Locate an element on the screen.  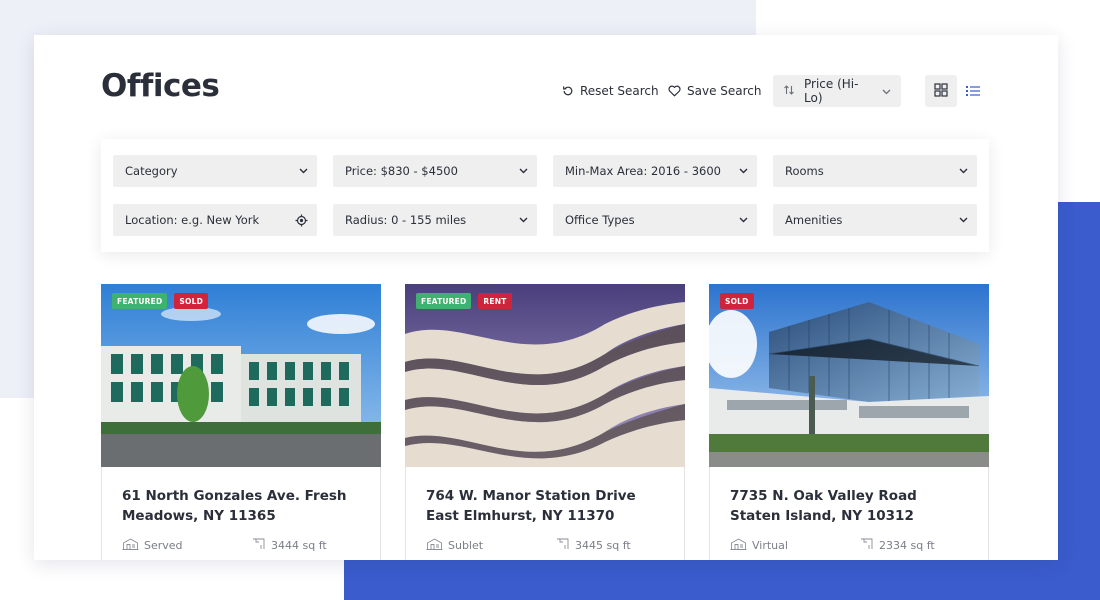
grid-view-button is located at coordinates (941, 91).